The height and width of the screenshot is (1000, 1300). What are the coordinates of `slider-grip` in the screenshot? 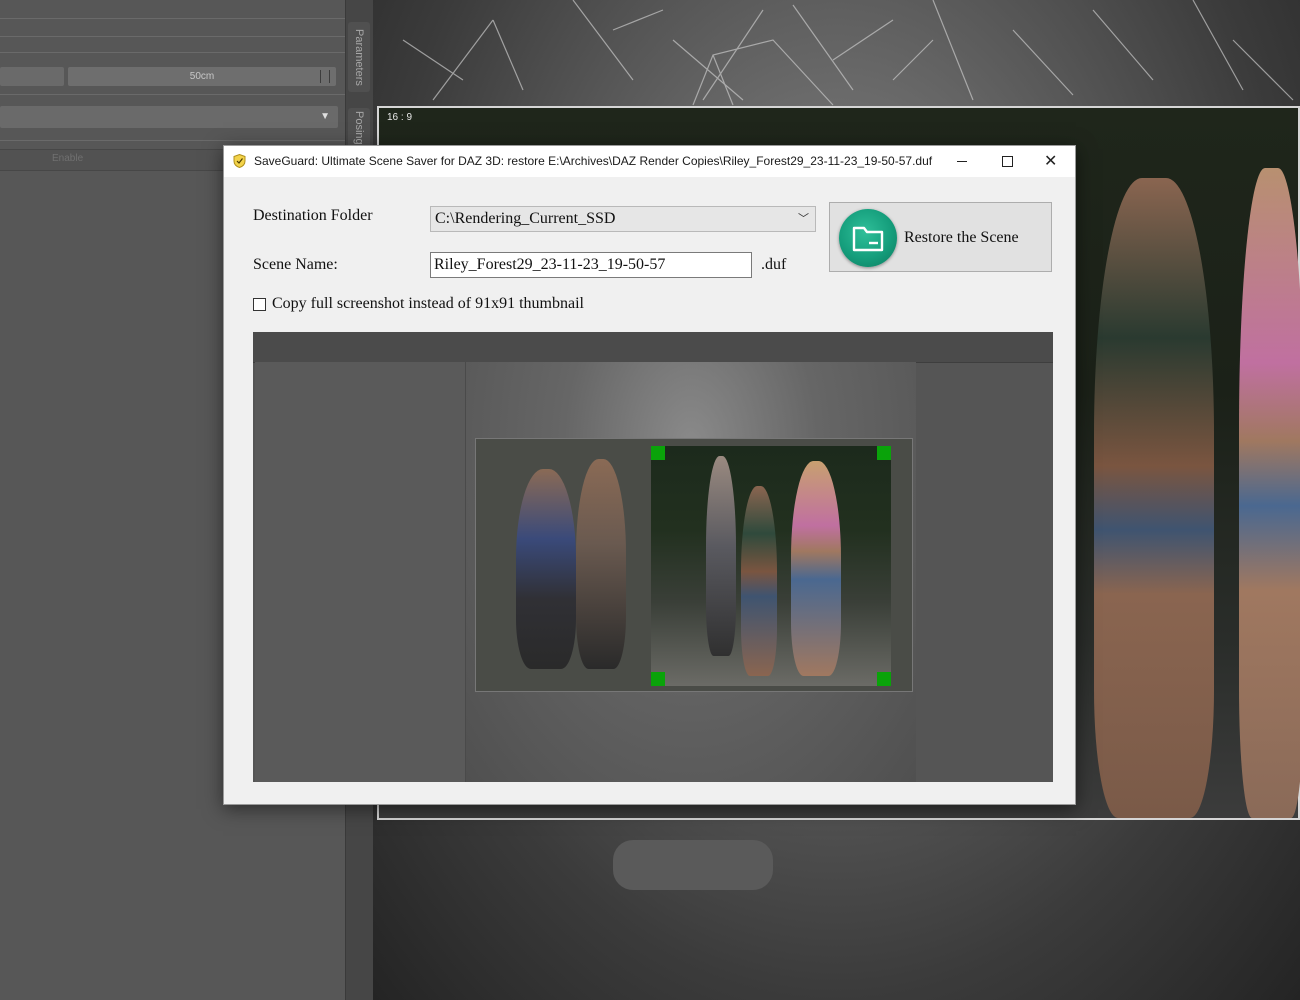 It's located at (325, 76).